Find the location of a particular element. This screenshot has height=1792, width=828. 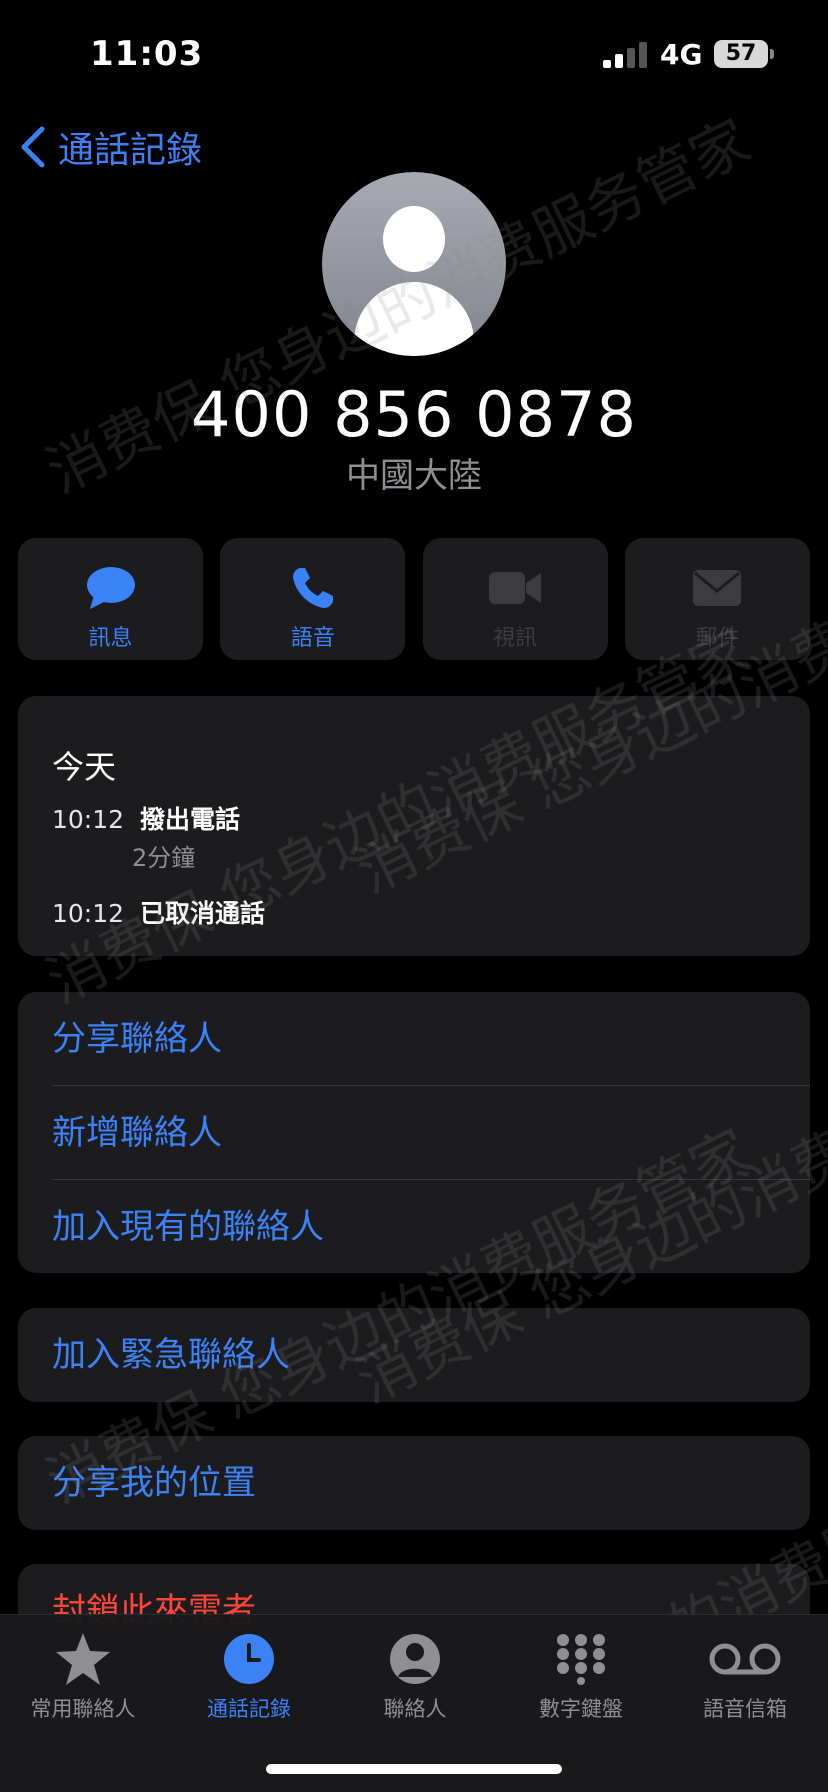

tab-voicemail: 語音信箱 is located at coordinates (745, 1669).